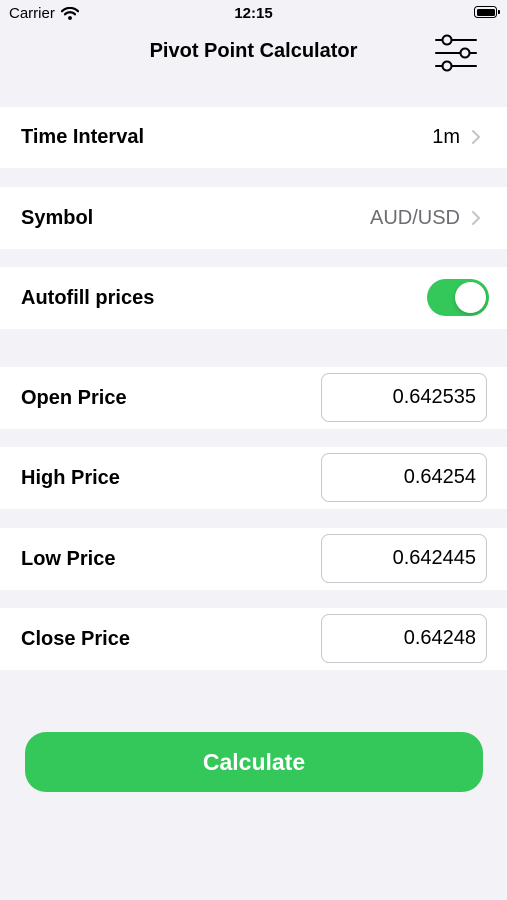  What do you see at coordinates (88, 298) in the screenshot?
I see `autofill-label: Autofill prices` at bounding box center [88, 298].